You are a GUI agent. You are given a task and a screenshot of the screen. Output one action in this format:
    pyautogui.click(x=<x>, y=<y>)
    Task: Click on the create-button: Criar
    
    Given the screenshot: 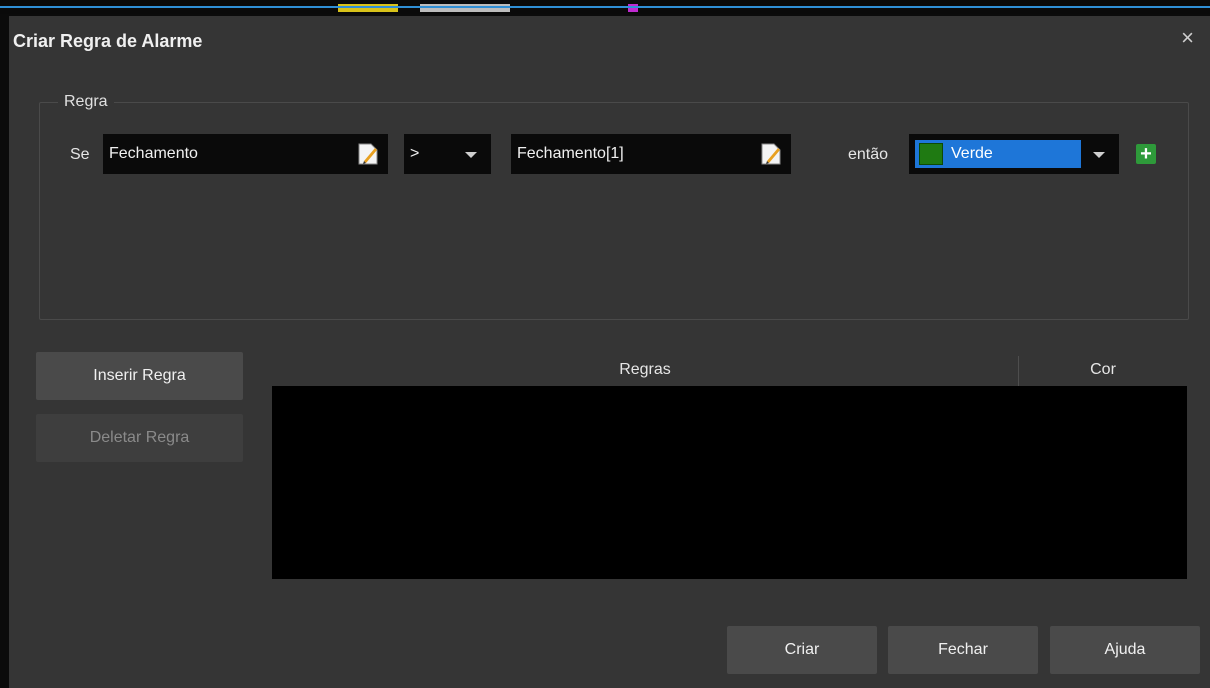 What is the action you would take?
    pyautogui.click(x=802, y=650)
    